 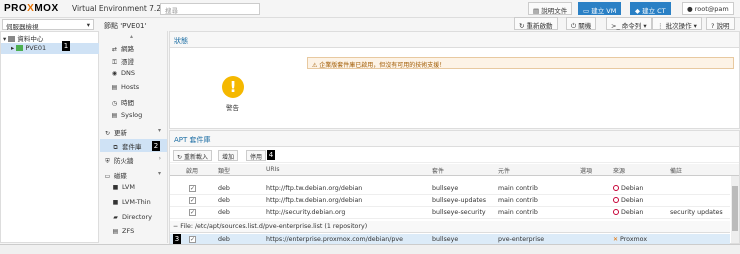 What do you see at coordinates (133, 187) in the screenshot?
I see `menu-item-lvm: ■ LVM` at bounding box center [133, 187].